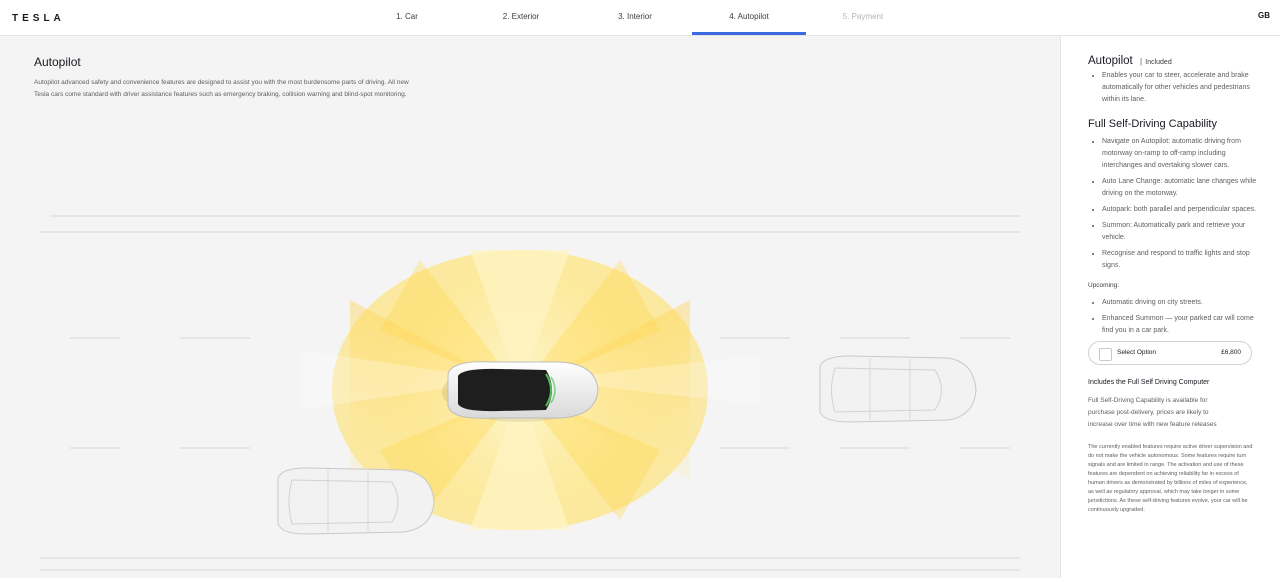  What do you see at coordinates (1231, 352) in the screenshot?
I see `option-price: £6,800` at bounding box center [1231, 352].